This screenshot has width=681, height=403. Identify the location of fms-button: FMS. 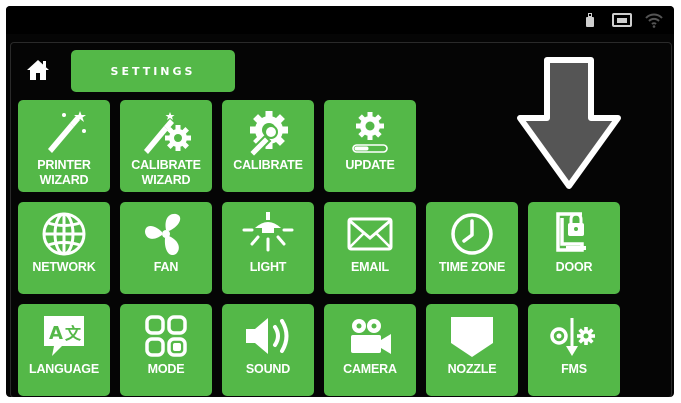
(574, 350).